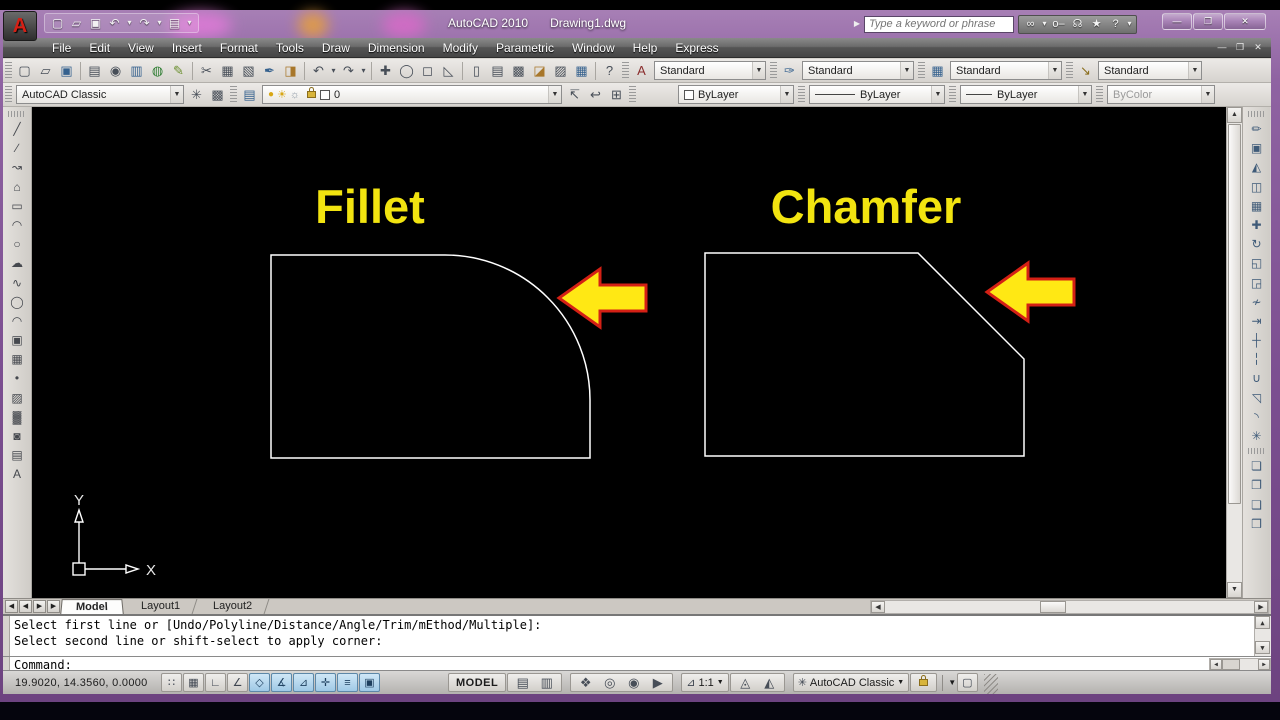  What do you see at coordinates (227, 71) in the screenshot?
I see `copy-clip-icon: ▦` at bounding box center [227, 71].